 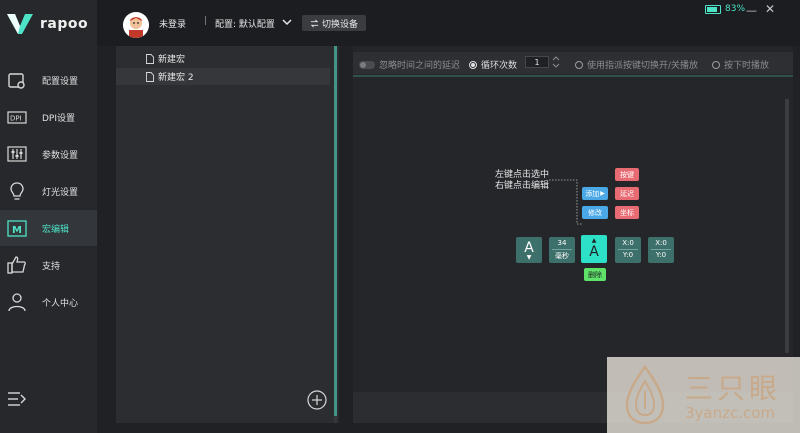 I want to click on battery-fill, so click(x=712, y=9).